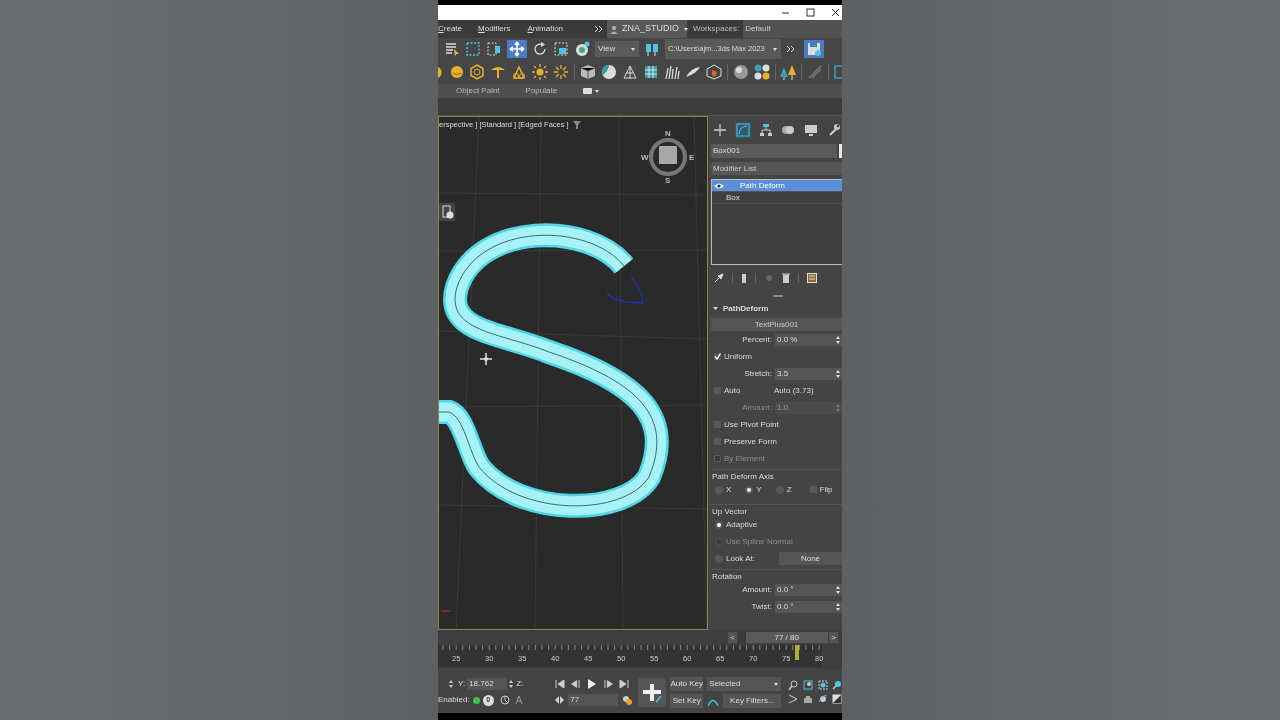  I want to click on enabled-label: Enabled:, so click(454, 700).